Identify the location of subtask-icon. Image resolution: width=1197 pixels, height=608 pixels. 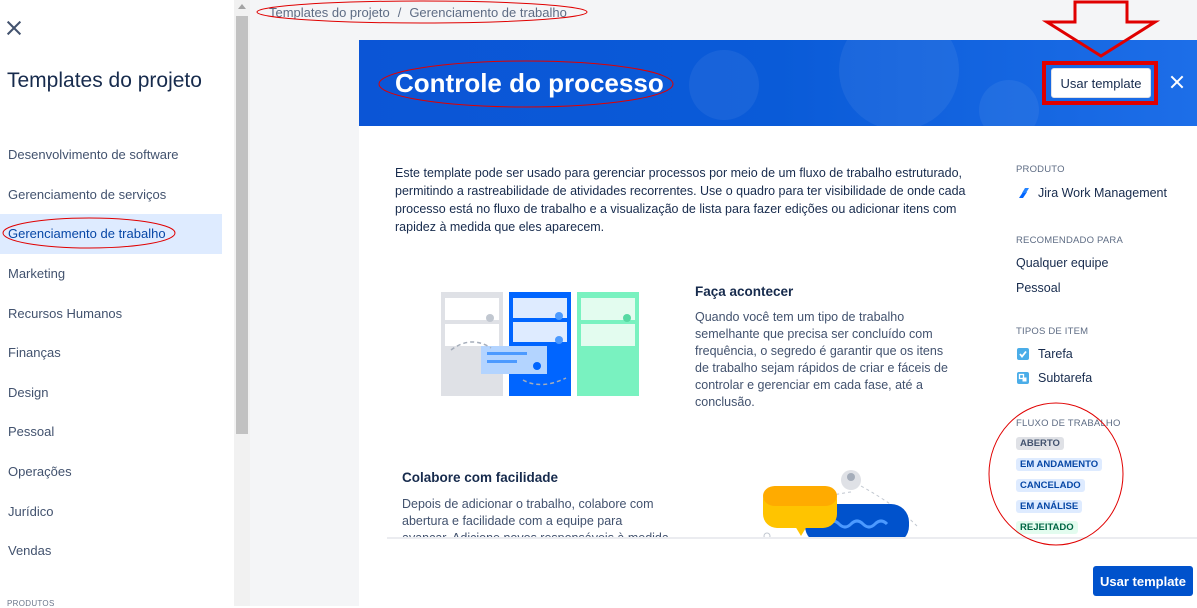
(1023, 378).